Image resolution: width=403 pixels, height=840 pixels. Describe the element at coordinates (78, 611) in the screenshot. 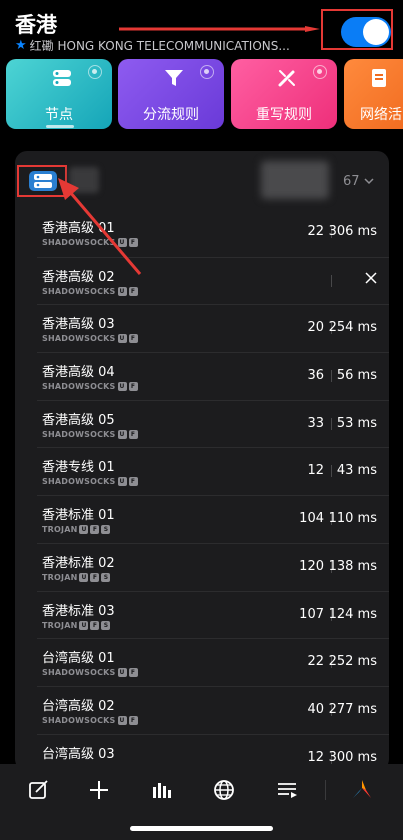

I see `node-name: 香港标准 03` at that location.